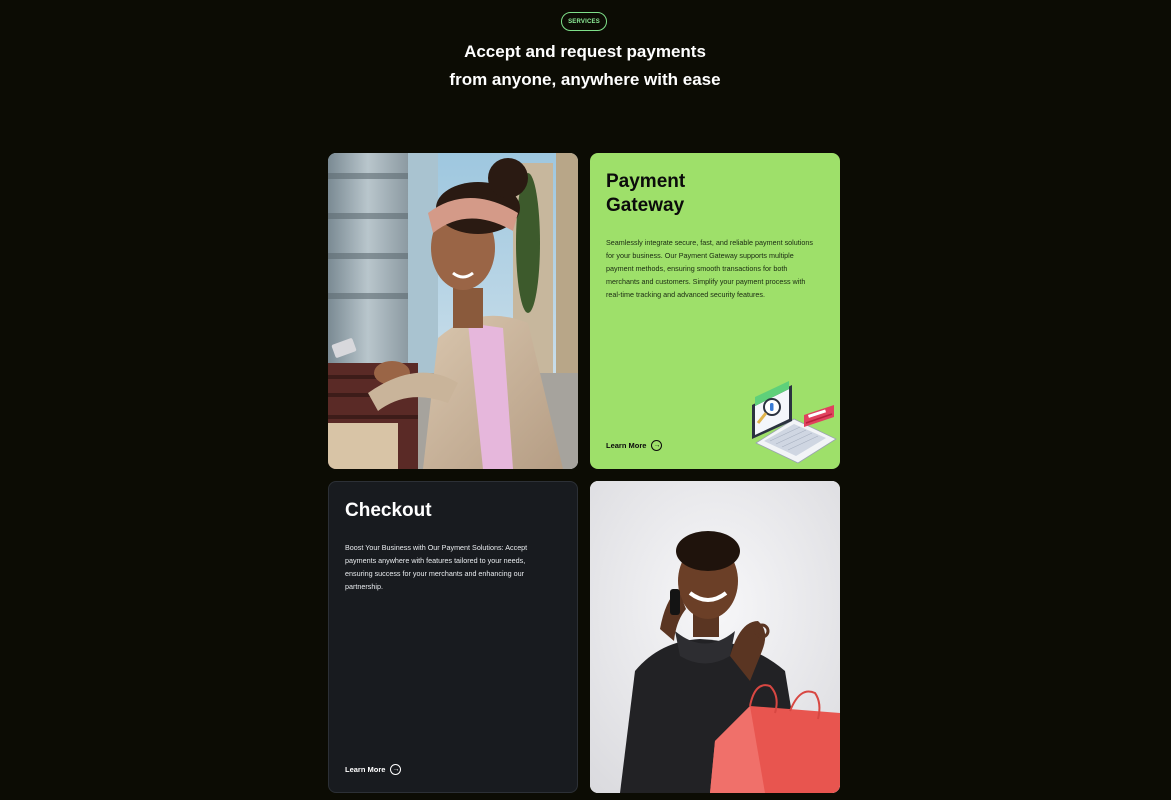  What do you see at coordinates (585, 51) in the screenshot?
I see `headline-line-1: Accept and request payments` at bounding box center [585, 51].